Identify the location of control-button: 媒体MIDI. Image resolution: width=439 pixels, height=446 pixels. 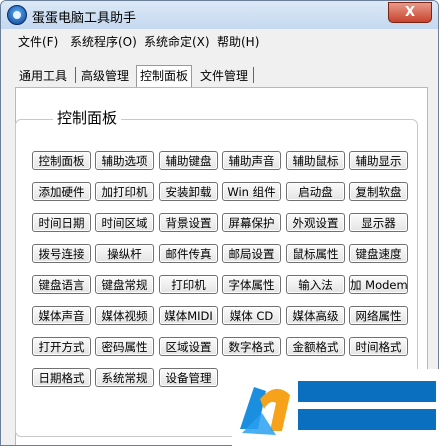
(188, 315).